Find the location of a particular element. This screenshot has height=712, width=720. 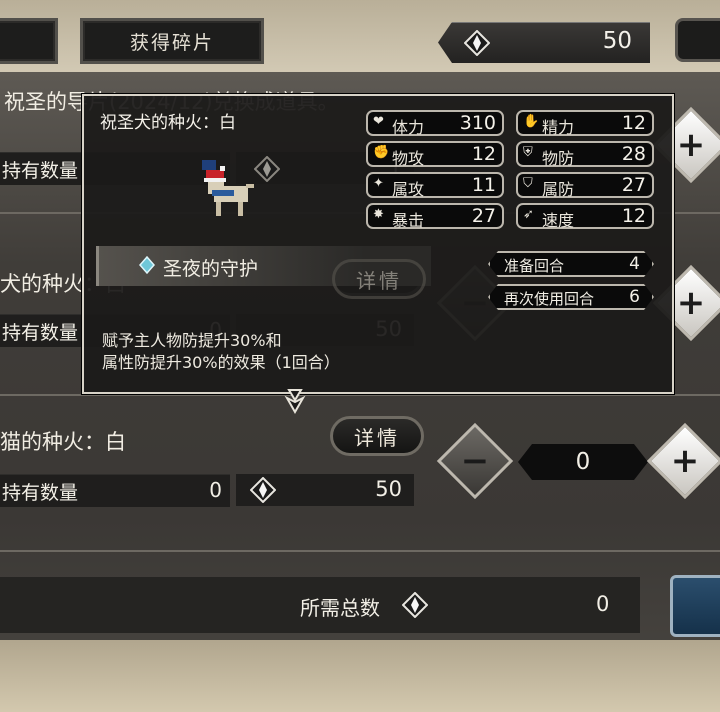

total-bar: 所需总数 0 is located at coordinates (320, 605).